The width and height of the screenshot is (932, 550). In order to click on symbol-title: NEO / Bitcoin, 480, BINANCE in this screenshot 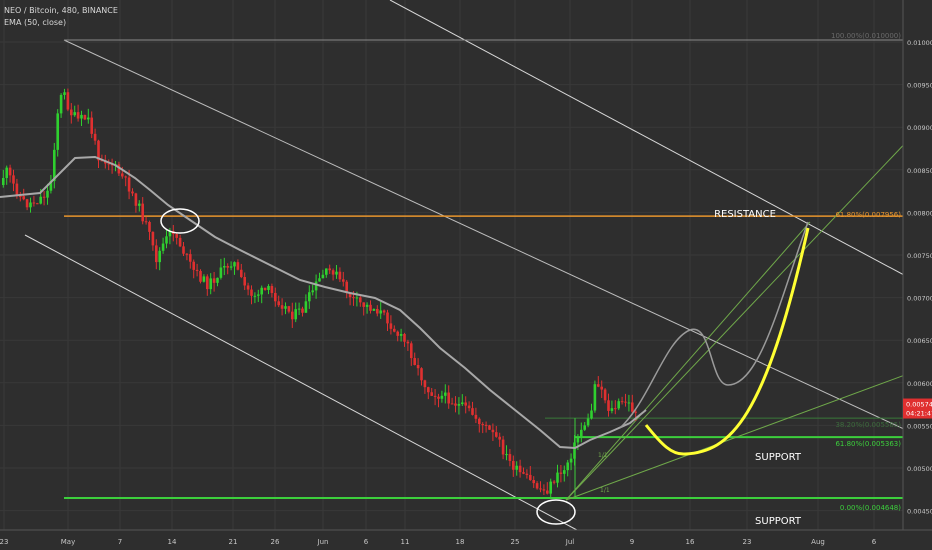, I will do `click(61, 11)`.